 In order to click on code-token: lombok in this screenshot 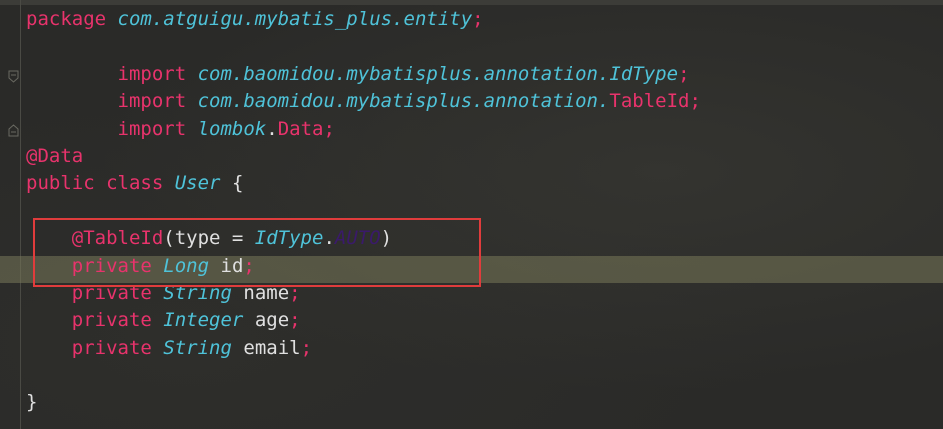, I will do `click(232, 128)`.